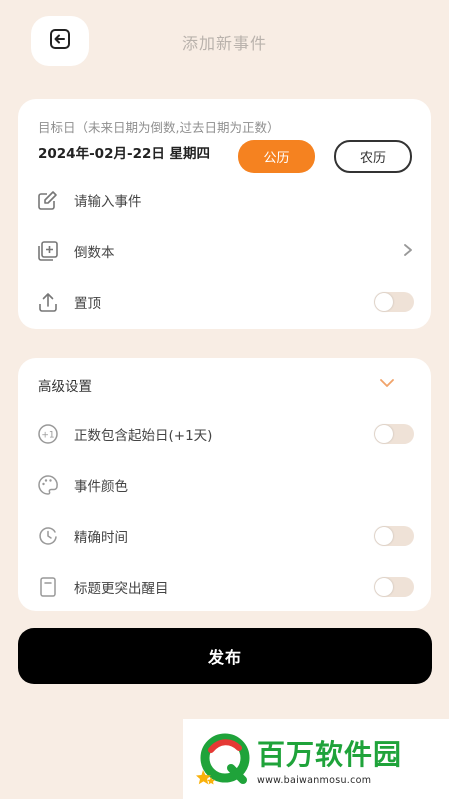  I want to click on page-title: 添加新事件, so click(224, 43).